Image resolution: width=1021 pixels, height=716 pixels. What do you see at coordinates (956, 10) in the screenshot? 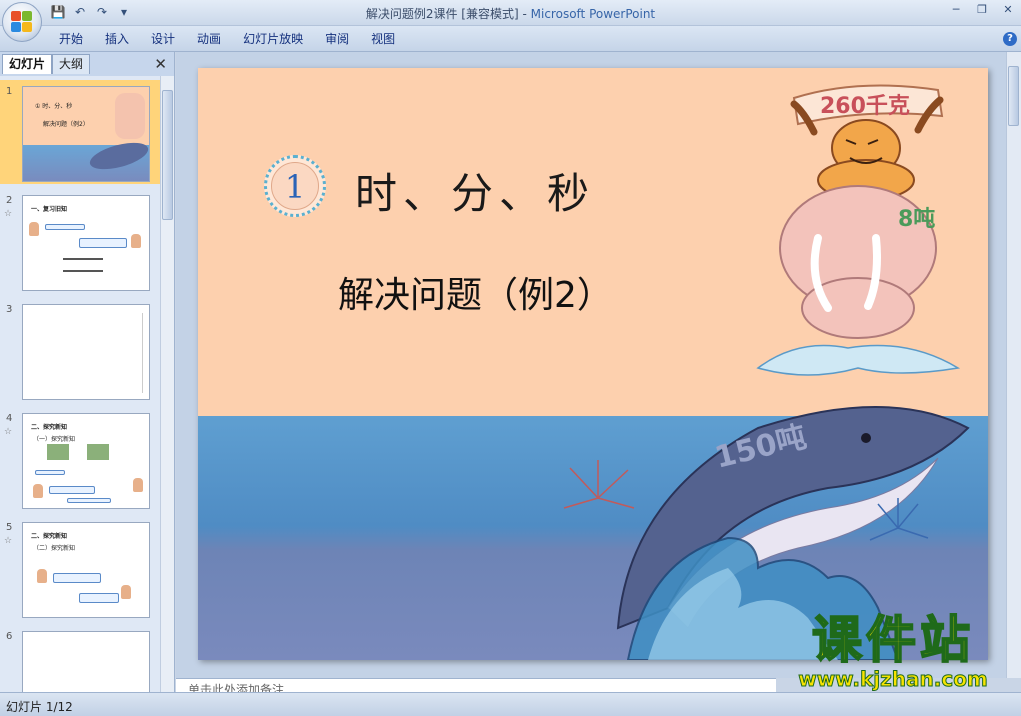
I see `minimize-icon: ─` at bounding box center [956, 10].